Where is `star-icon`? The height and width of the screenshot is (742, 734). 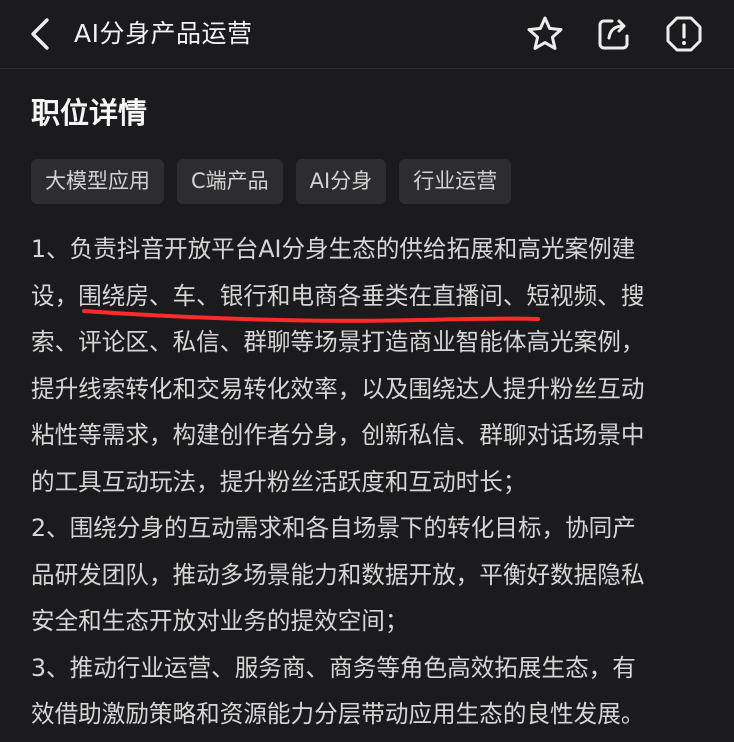
star-icon is located at coordinates (545, 33).